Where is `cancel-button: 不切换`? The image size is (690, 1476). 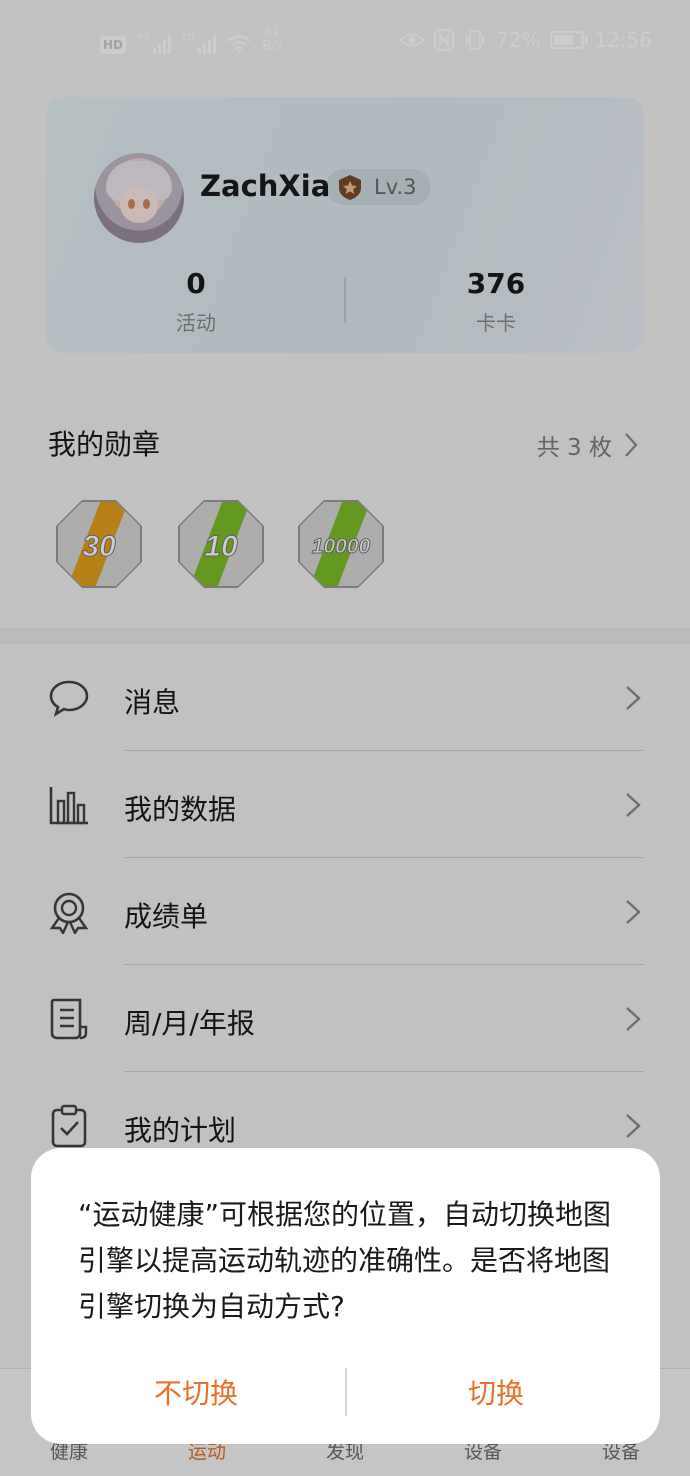 cancel-button: 不切换 is located at coordinates (196, 1394).